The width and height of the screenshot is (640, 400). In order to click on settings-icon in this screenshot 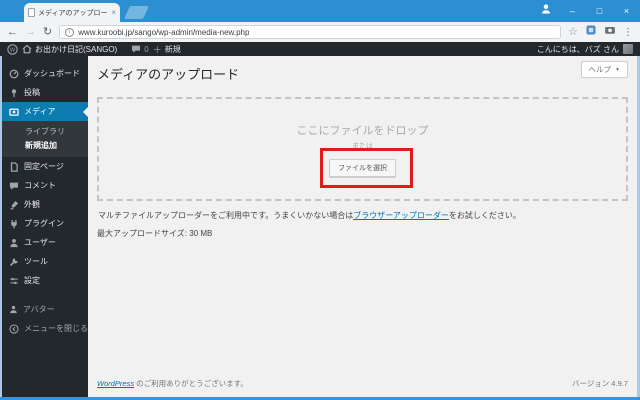, I will do `click(14, 280)`.